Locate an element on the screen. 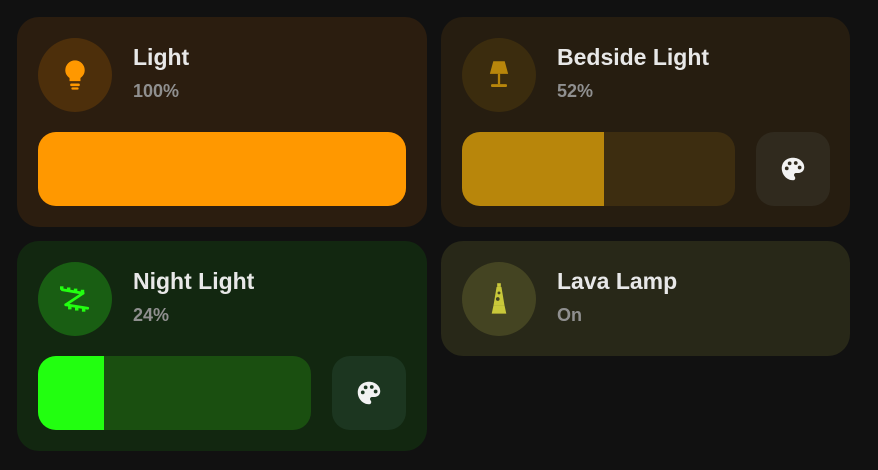 Image resolution: width=878 pixels, height=470 pixels. night-light-brightness-fill is located at coordinates (71, 393).